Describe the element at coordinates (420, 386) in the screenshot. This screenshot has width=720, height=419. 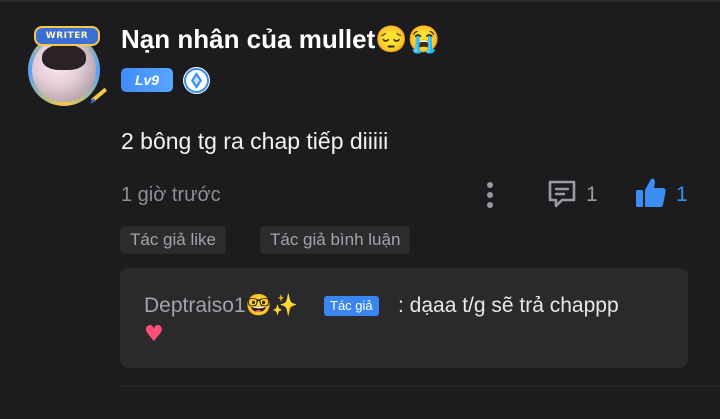
I see `bottom-divider` at that location.